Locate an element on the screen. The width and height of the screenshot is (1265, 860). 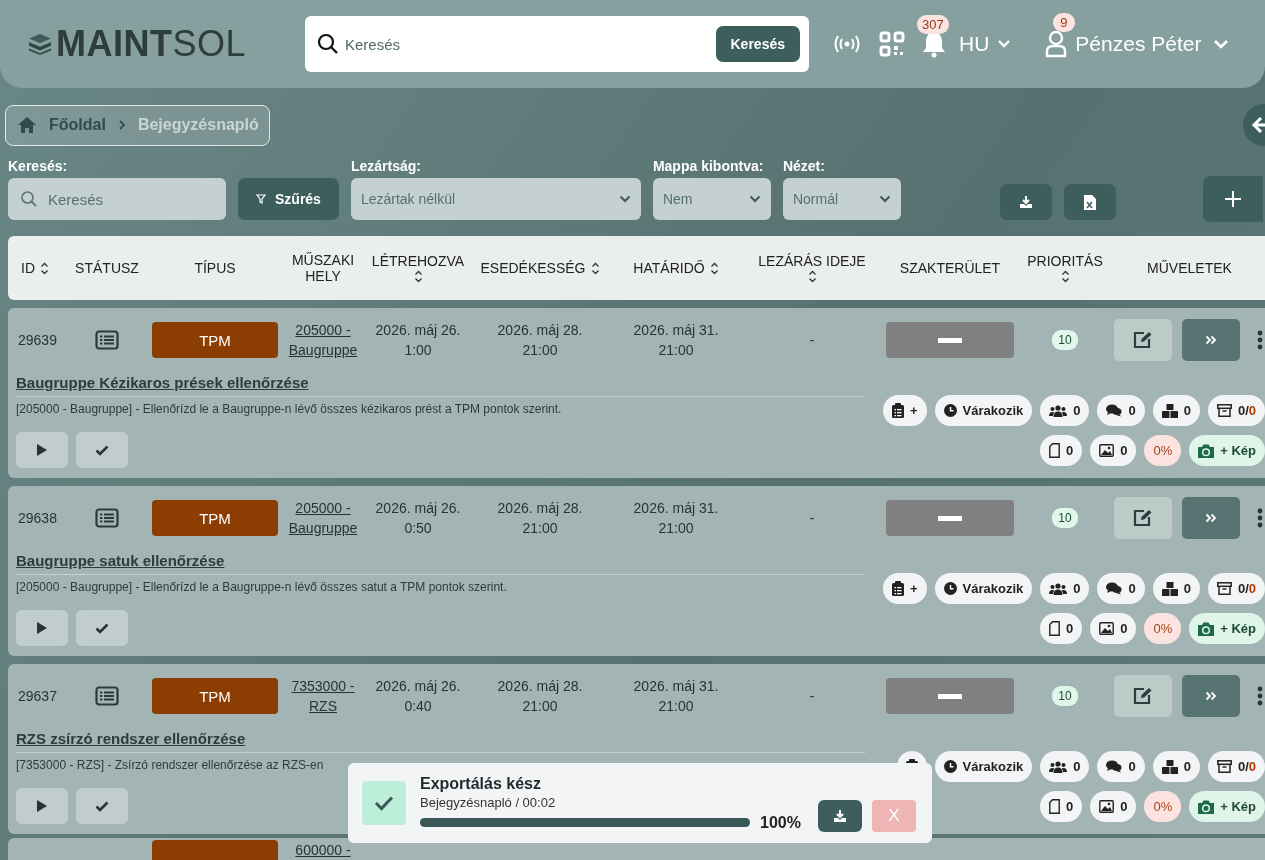
entry-title-link: Baugruppe satuk ellenőrzése is located at coordinates (120, 560).